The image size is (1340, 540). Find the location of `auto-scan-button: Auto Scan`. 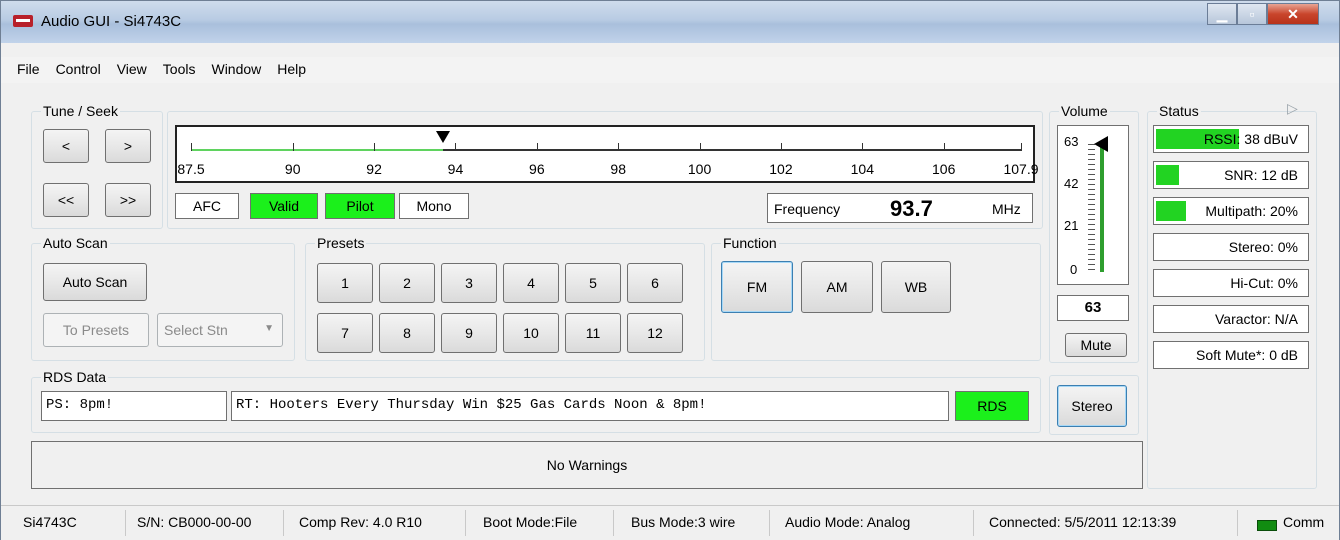

auto-scan-button: Auto Scan is located at coordinates (95, 282).